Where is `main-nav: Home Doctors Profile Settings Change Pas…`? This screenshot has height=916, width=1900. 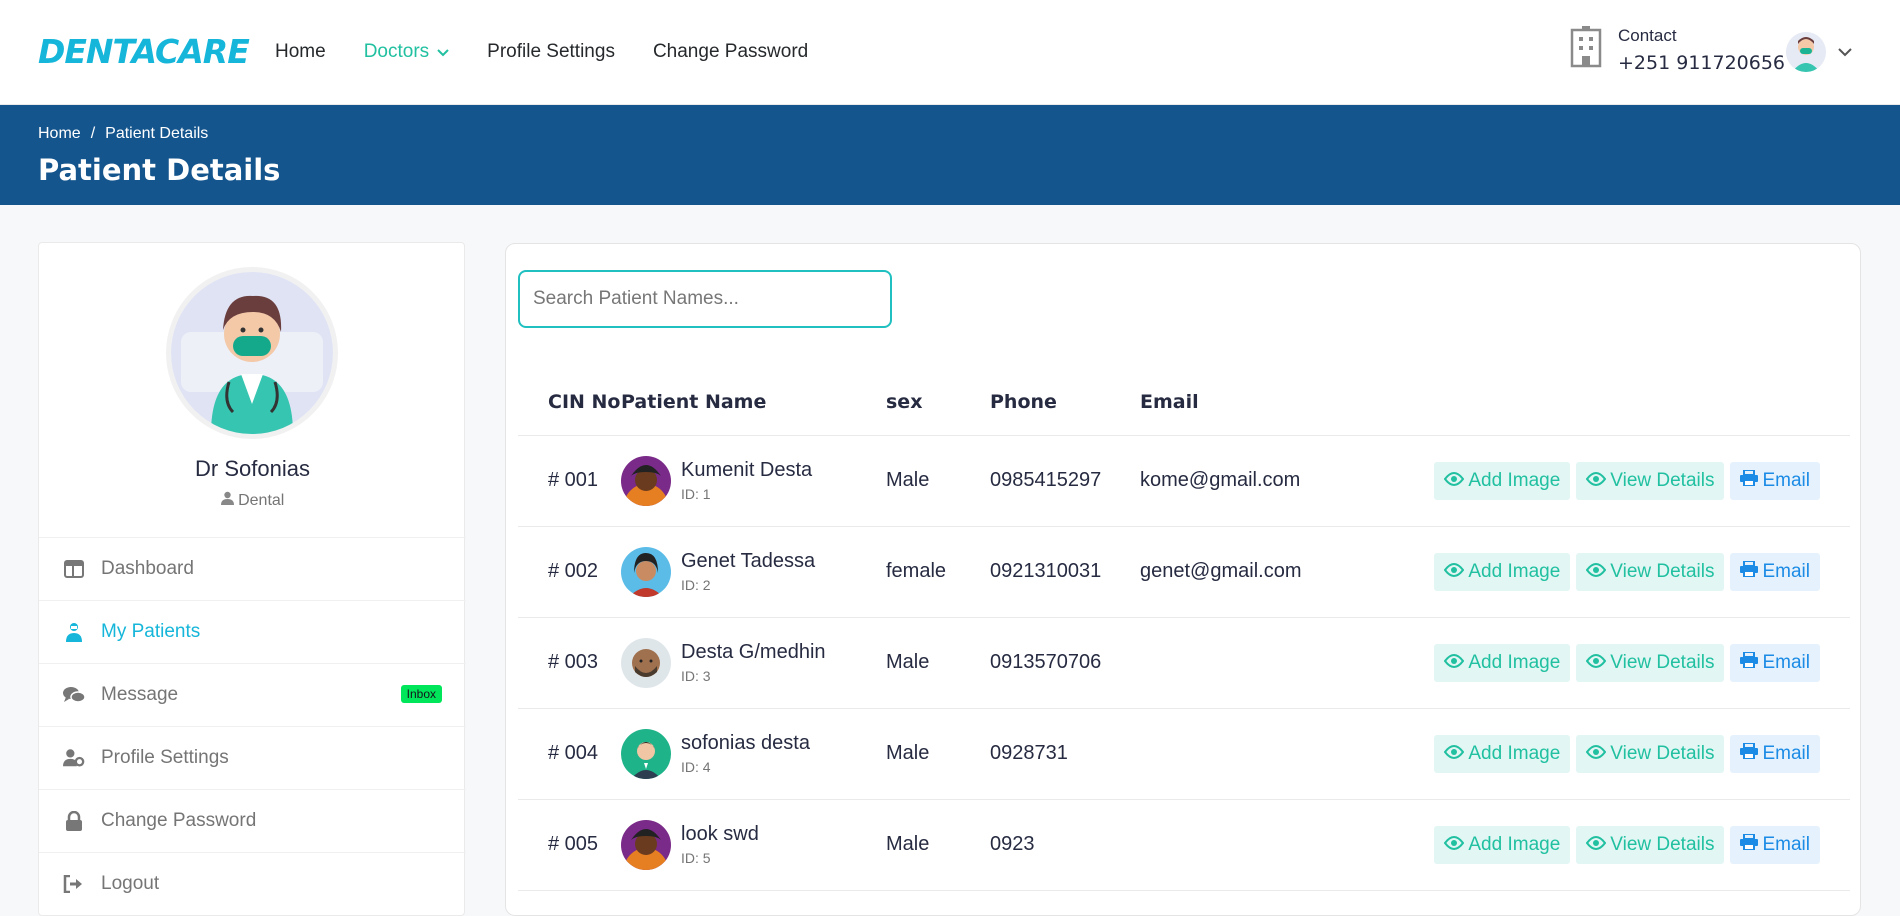
main-nav: Home Doctors Profile Settings Change Pas… is located at coordinates (560, 52).